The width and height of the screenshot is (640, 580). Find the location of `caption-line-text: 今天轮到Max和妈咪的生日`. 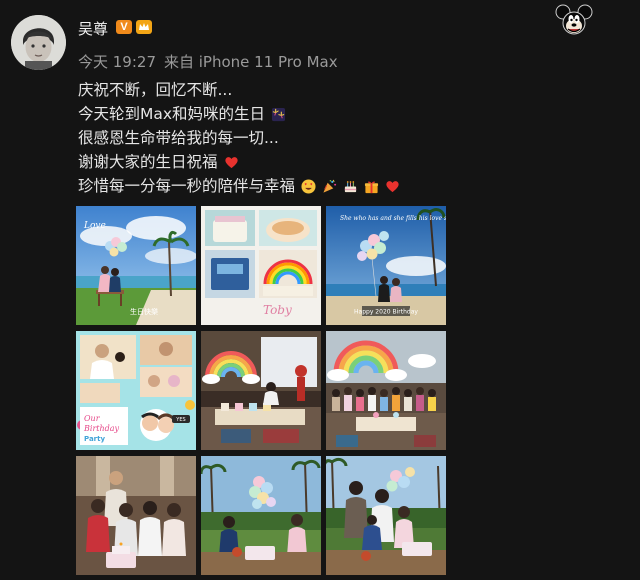

caption-line-text: 今天轮到Max和妈咪的生日 is located at coordinates (172, 114).